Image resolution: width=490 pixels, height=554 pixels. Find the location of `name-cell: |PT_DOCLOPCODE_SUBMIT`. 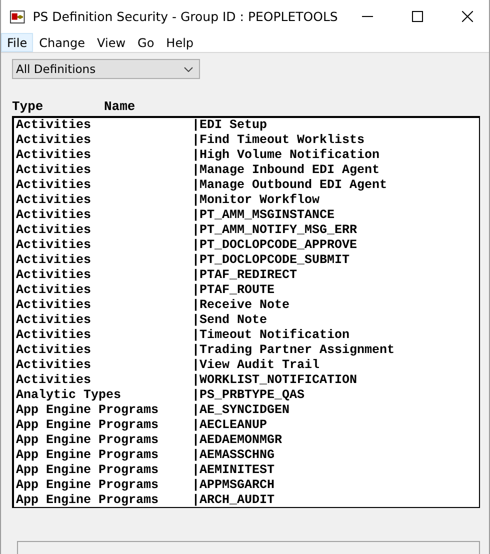

name-cell: |PT_DOCLOPCODE_SUBMIT is located at coordinates (271, 260).